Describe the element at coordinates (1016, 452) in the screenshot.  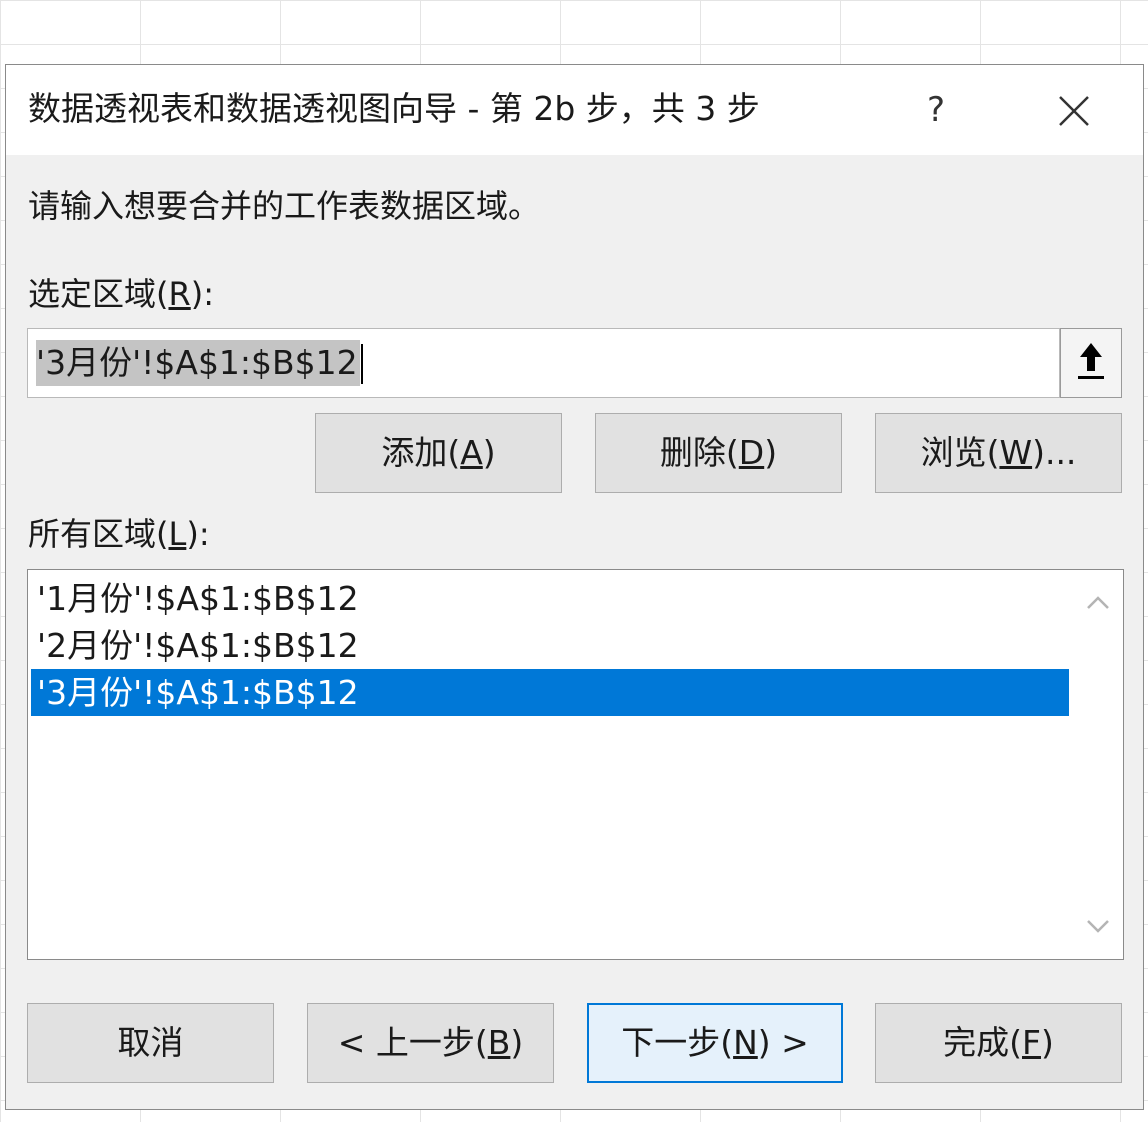
I see `browse-button-accesskey: W` at that location.